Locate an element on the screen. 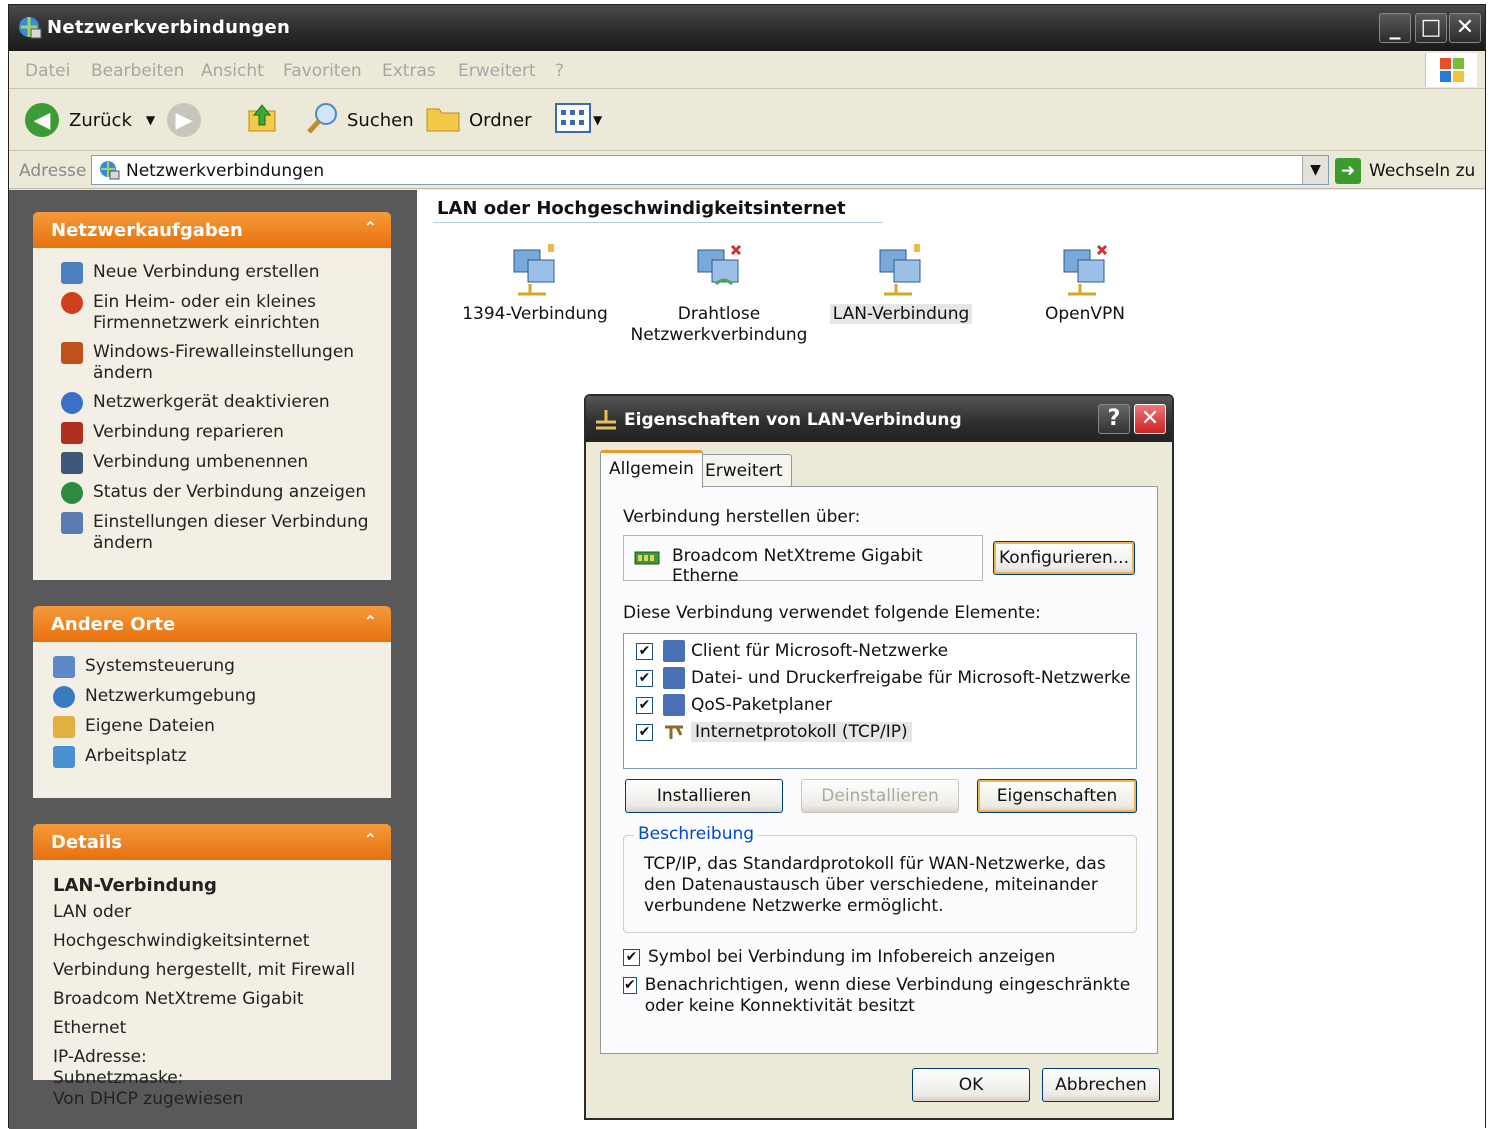  menu-favorites: Favoriten is located at coordinates (322, 71).